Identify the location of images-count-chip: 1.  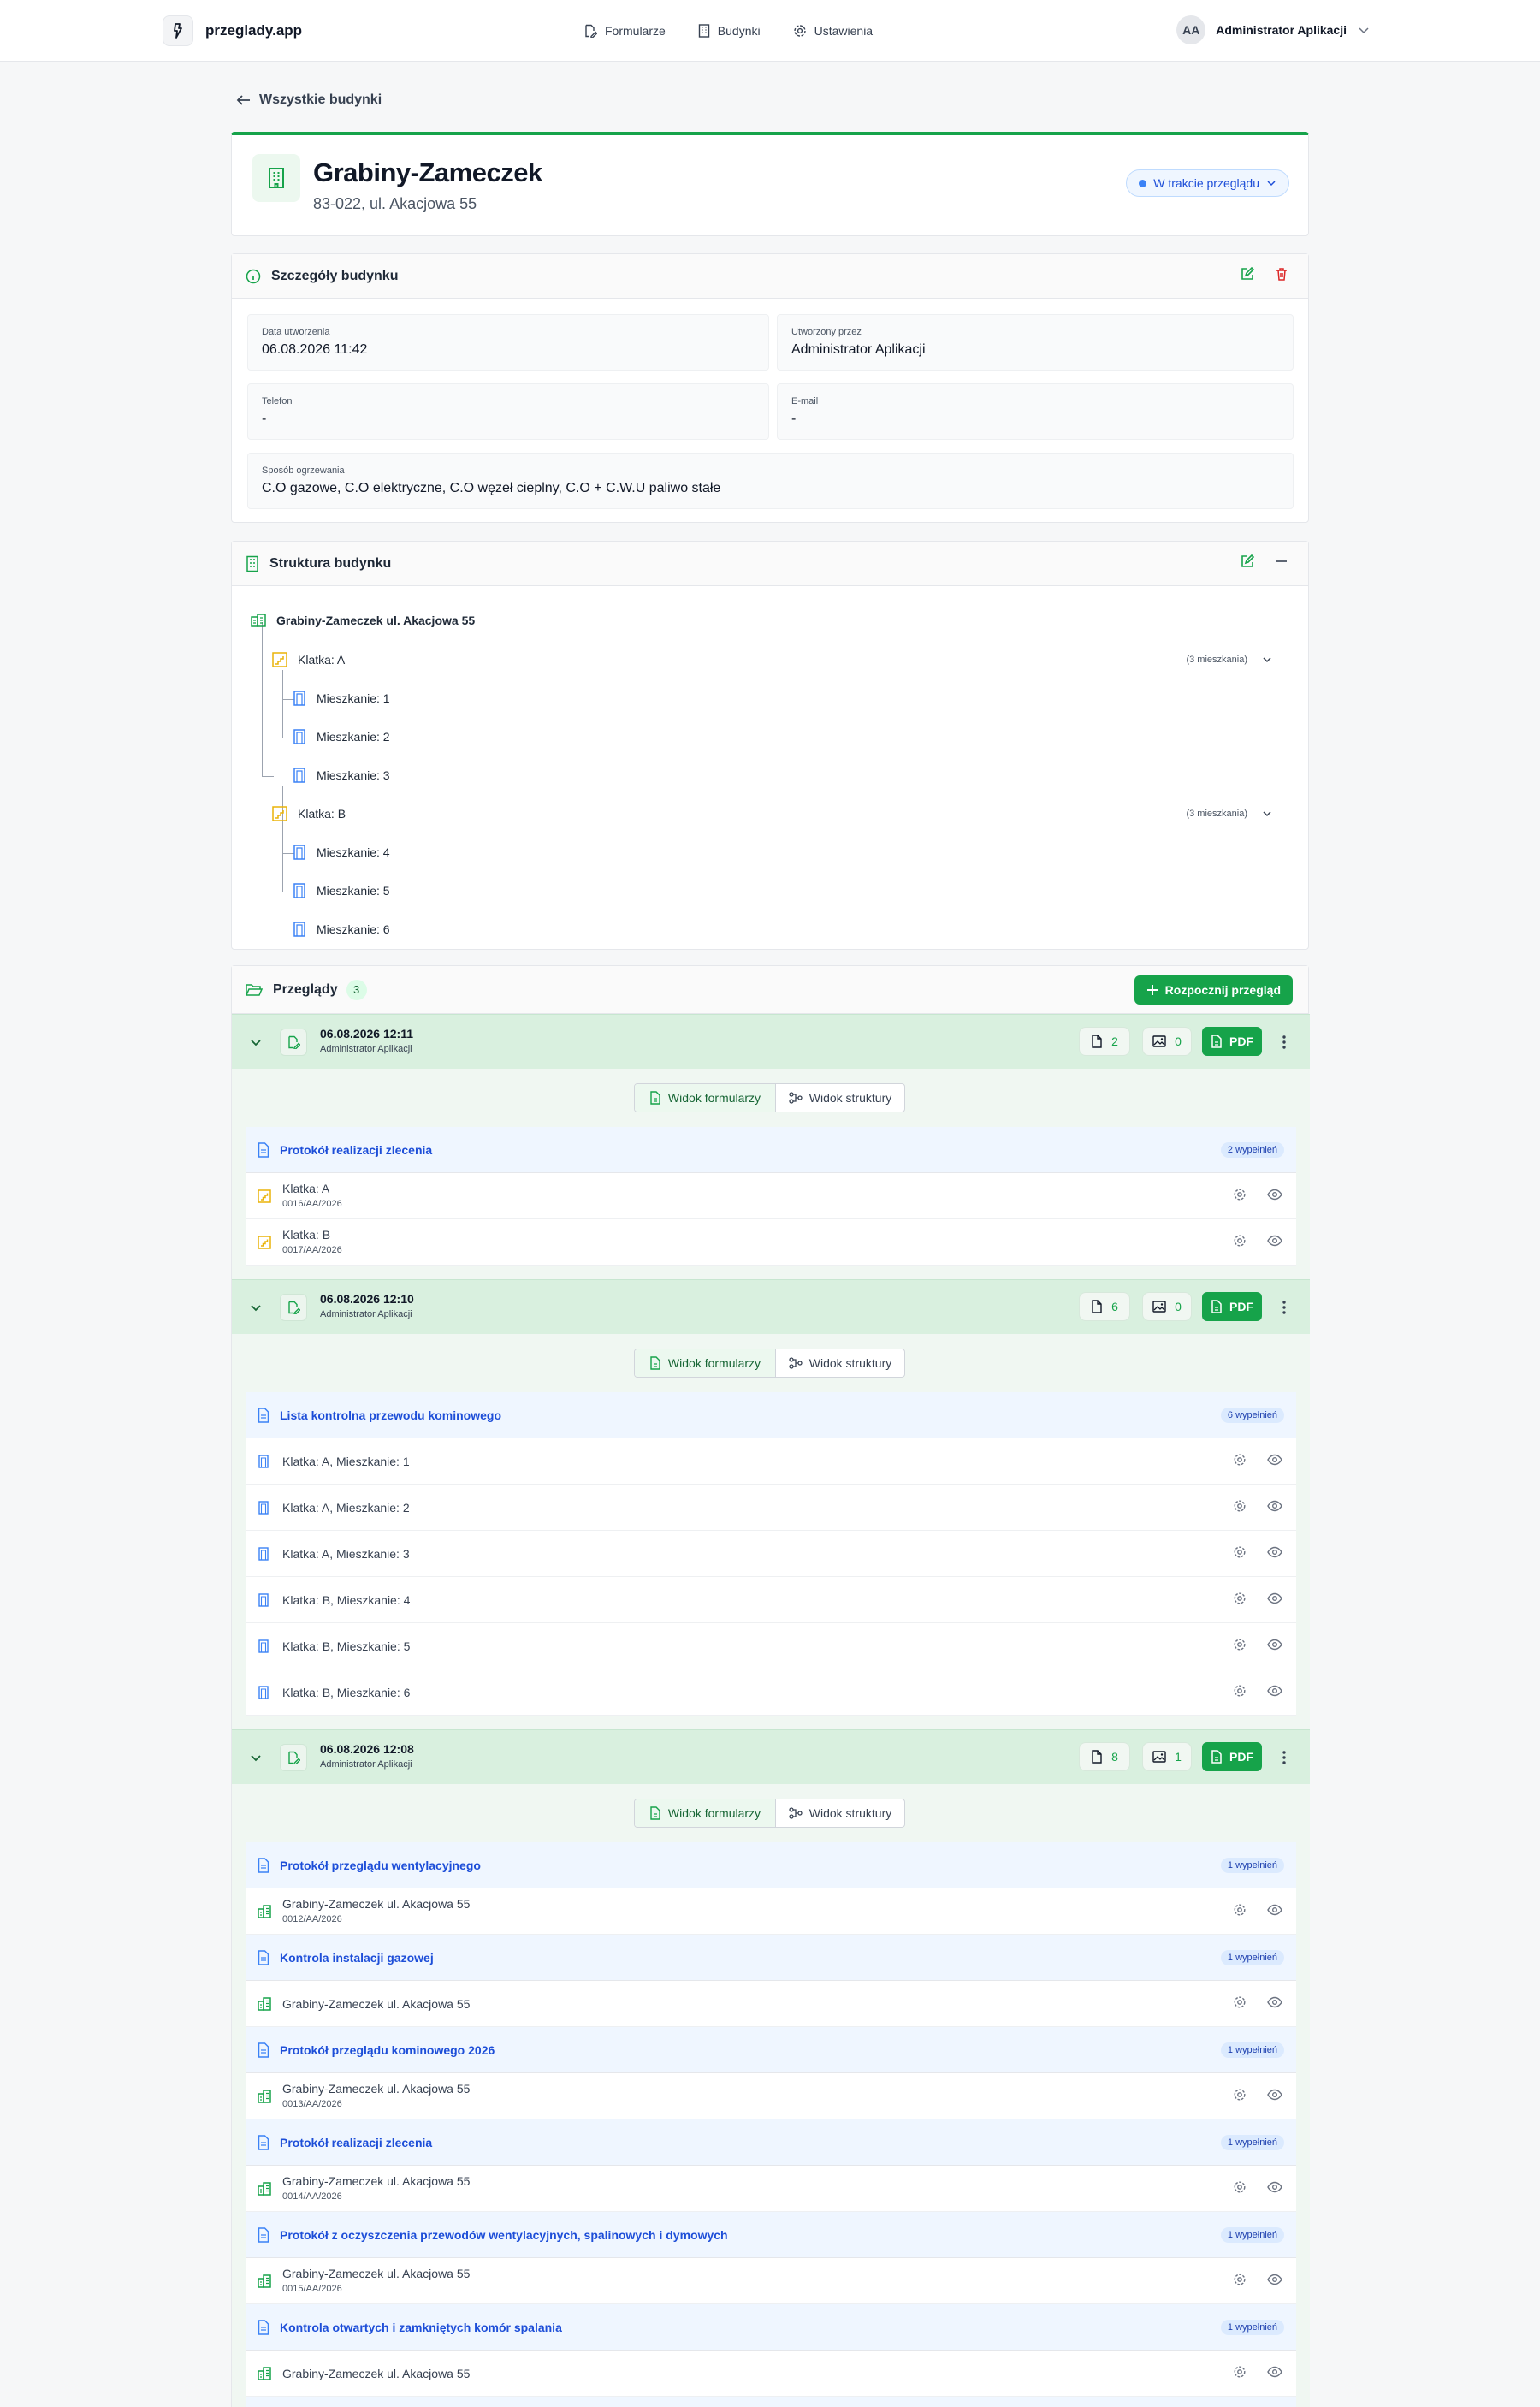
(1167, 1756).